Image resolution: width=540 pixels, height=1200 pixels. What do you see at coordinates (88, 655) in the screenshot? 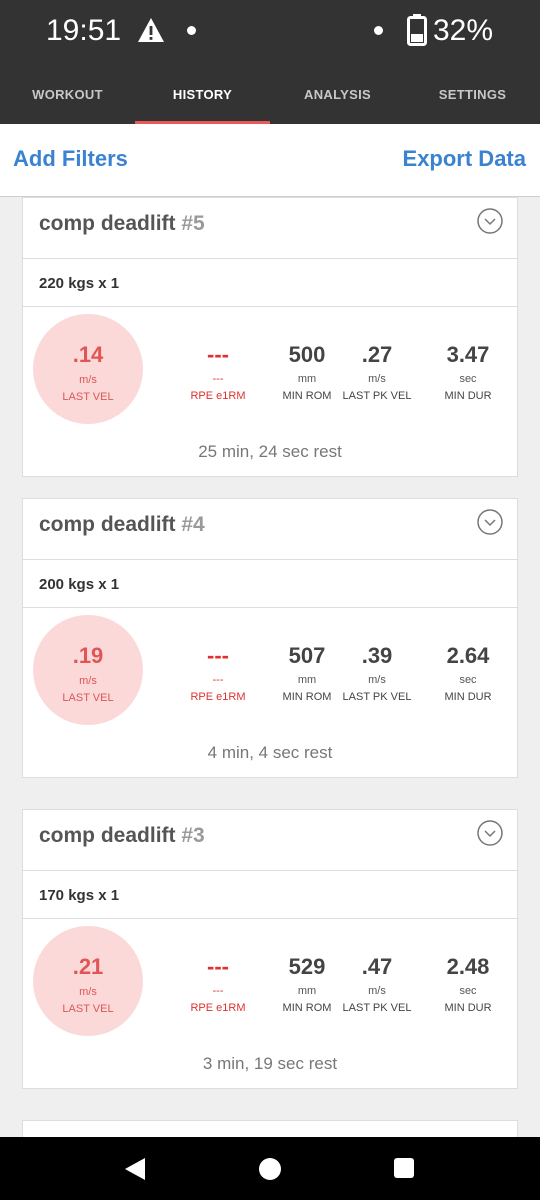
I see `last-vel-value: .19` at bounding box center [88, 655].